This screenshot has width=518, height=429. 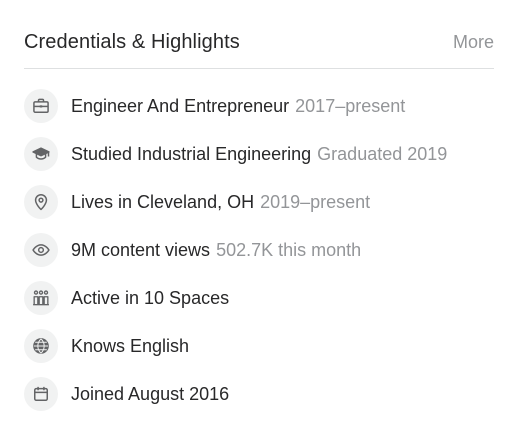 What do you see at coordinates (41, 250) in the screenshot?
I see `eye-icon` at bounding box center [41, 250].